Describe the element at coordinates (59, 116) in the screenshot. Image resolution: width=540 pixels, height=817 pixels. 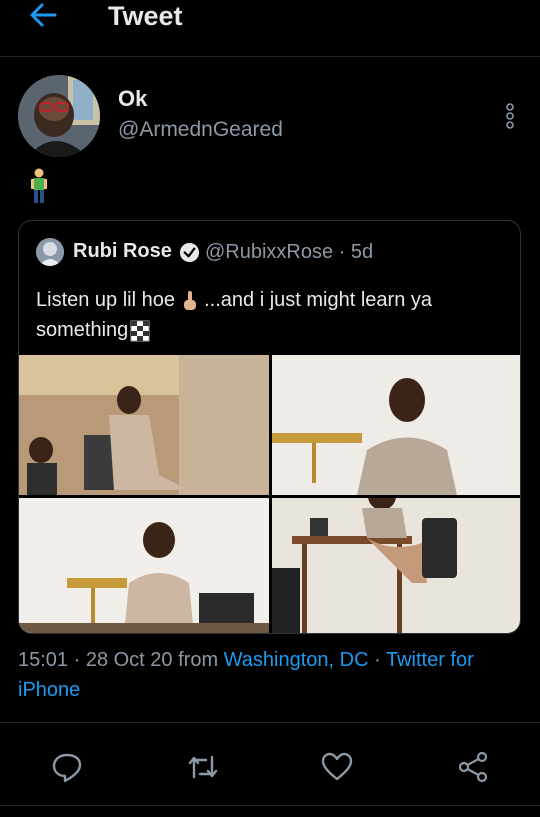
I see `avatar` at that location.